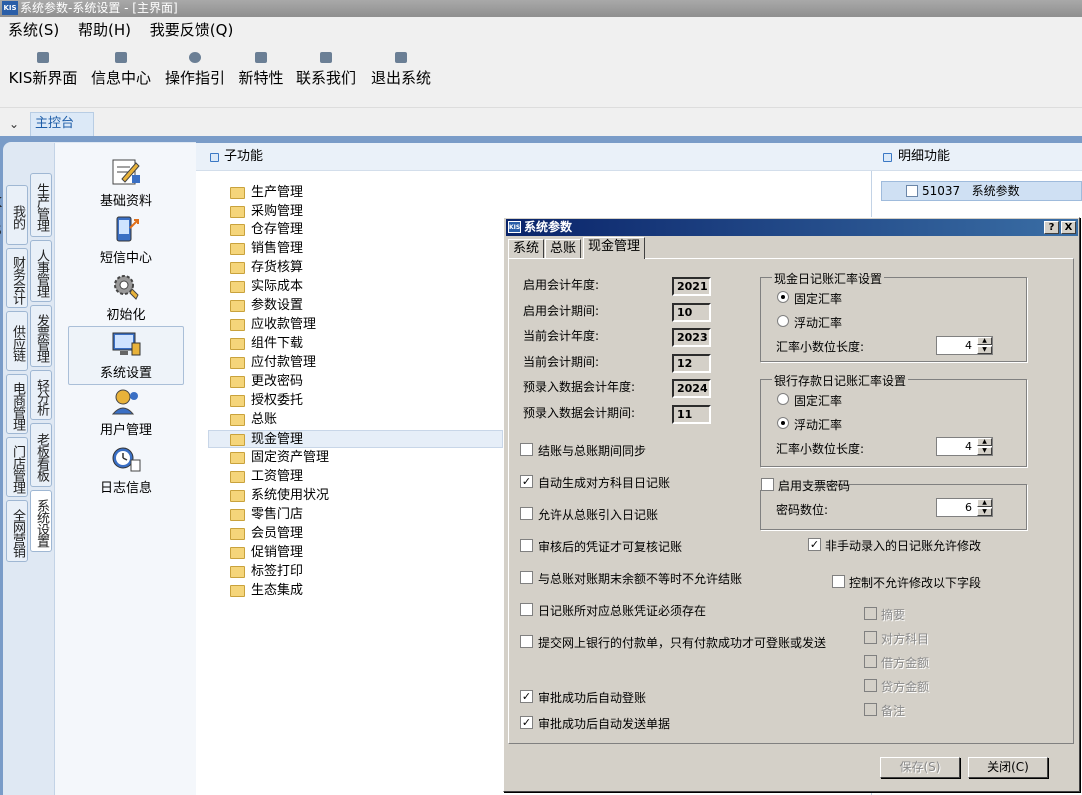  I want to click on tree-item: 实际成本, so click(266, 287).